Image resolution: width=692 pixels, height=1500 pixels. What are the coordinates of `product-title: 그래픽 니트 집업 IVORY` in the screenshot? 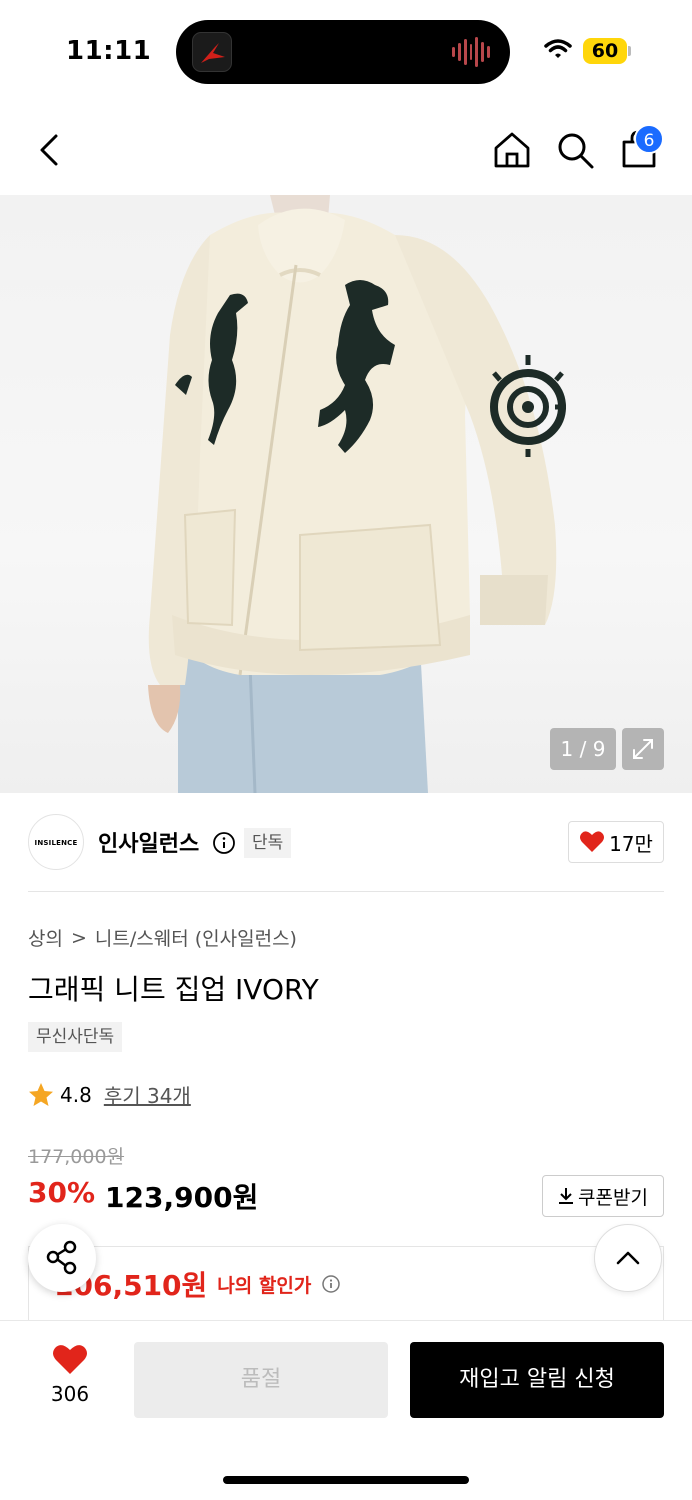 It's located at (173, 989).